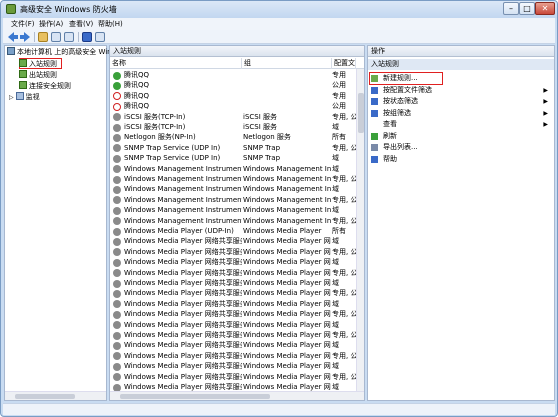 Image resolution: width=558 pixels, height=417 pixels. What do you see at coordinates (360, 230) in the screenshot?
I see `rules-vertical-scrollbar` at bounding box center [360, 230].